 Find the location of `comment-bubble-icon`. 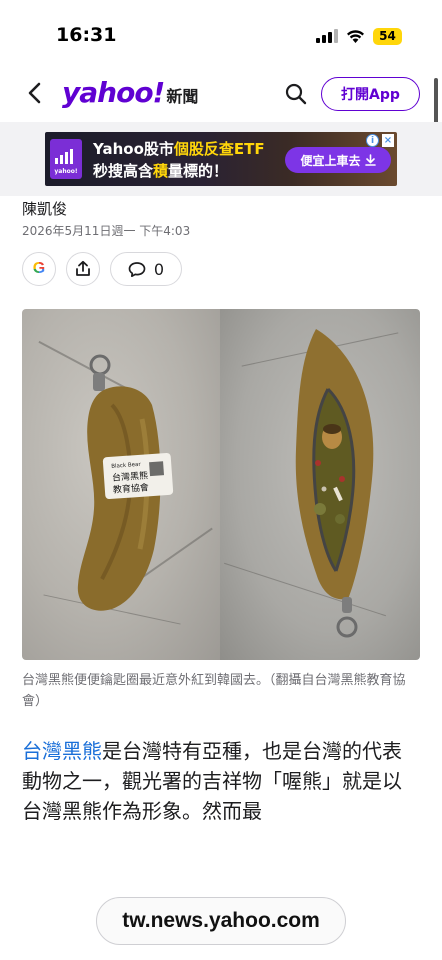

comment-bubble-icon is located at coordinates (137, 269).